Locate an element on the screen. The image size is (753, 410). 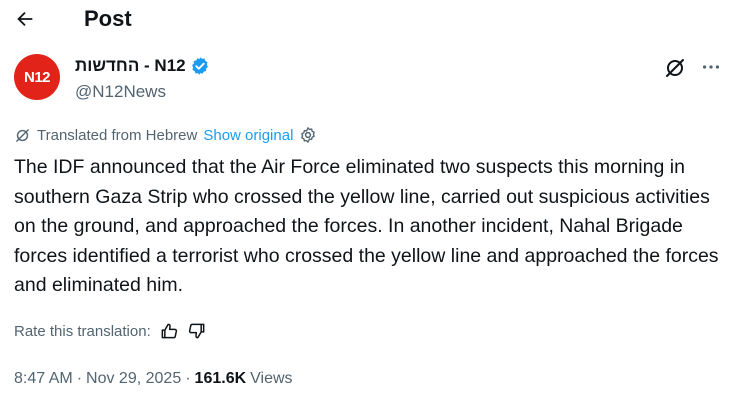
author-handle: @N12News is located at coordinates (120, 92).